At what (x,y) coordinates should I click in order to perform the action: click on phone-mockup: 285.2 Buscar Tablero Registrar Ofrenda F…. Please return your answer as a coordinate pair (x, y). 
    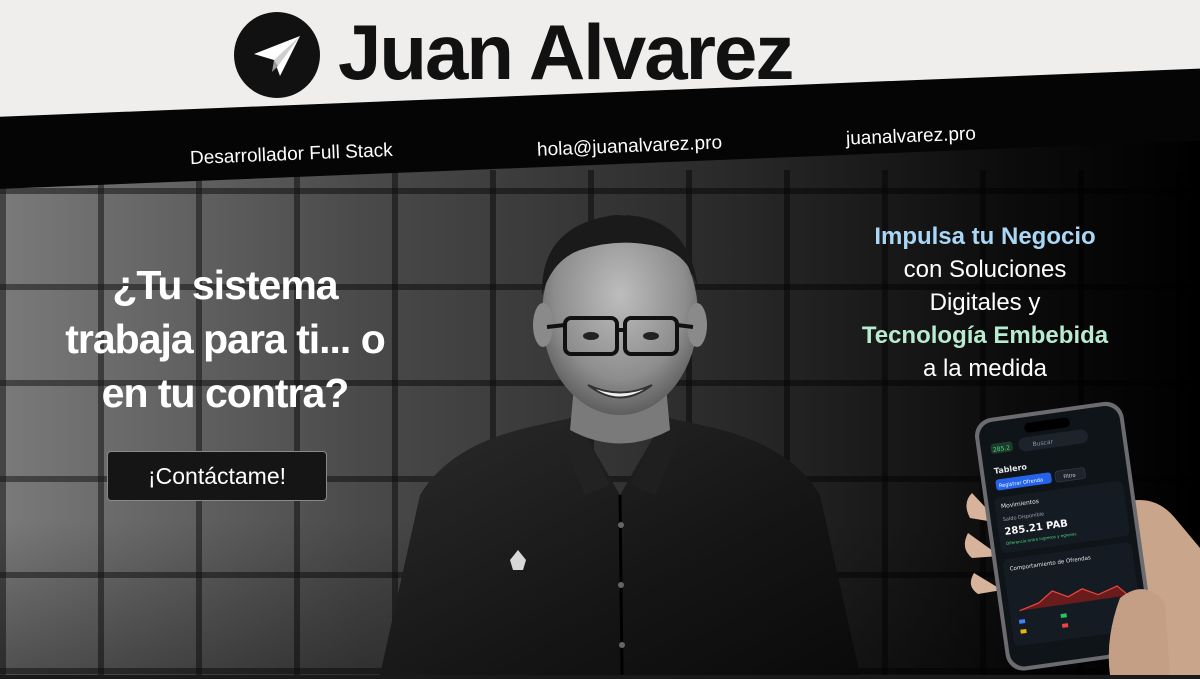
    Looking at the image, I should click on (1080, 536).